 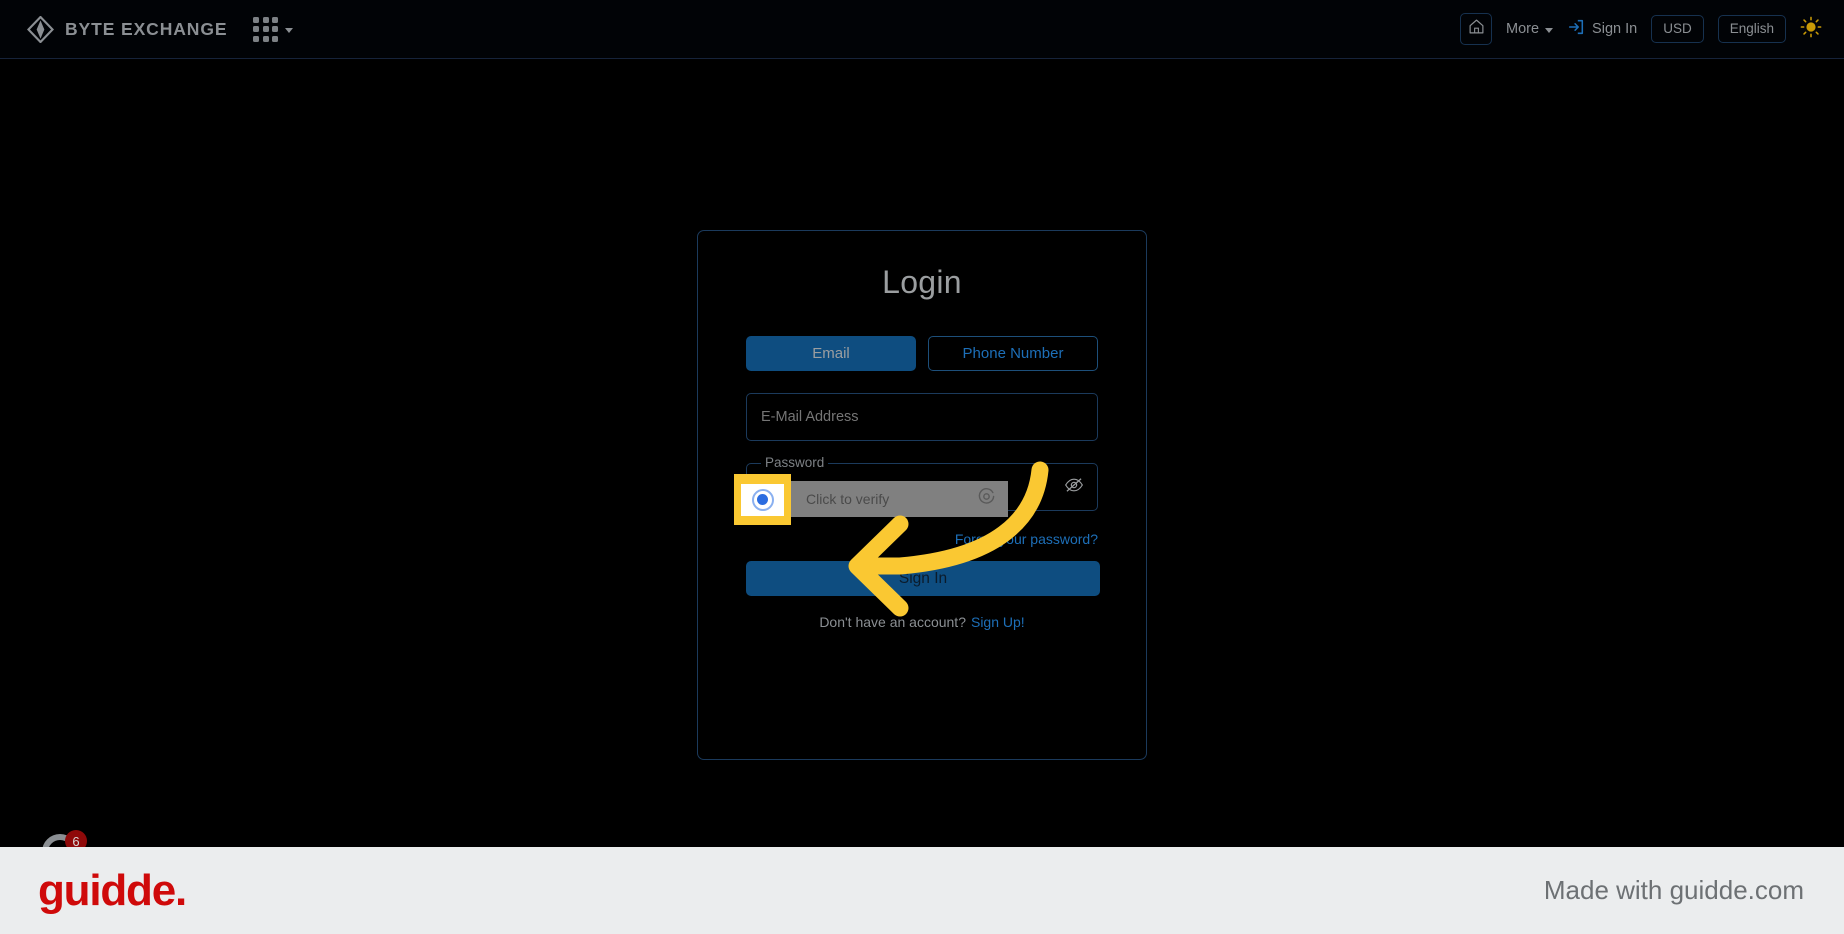 I want to click on brand-name: BYTE EXCHANGE, so click(x=146, y=28).